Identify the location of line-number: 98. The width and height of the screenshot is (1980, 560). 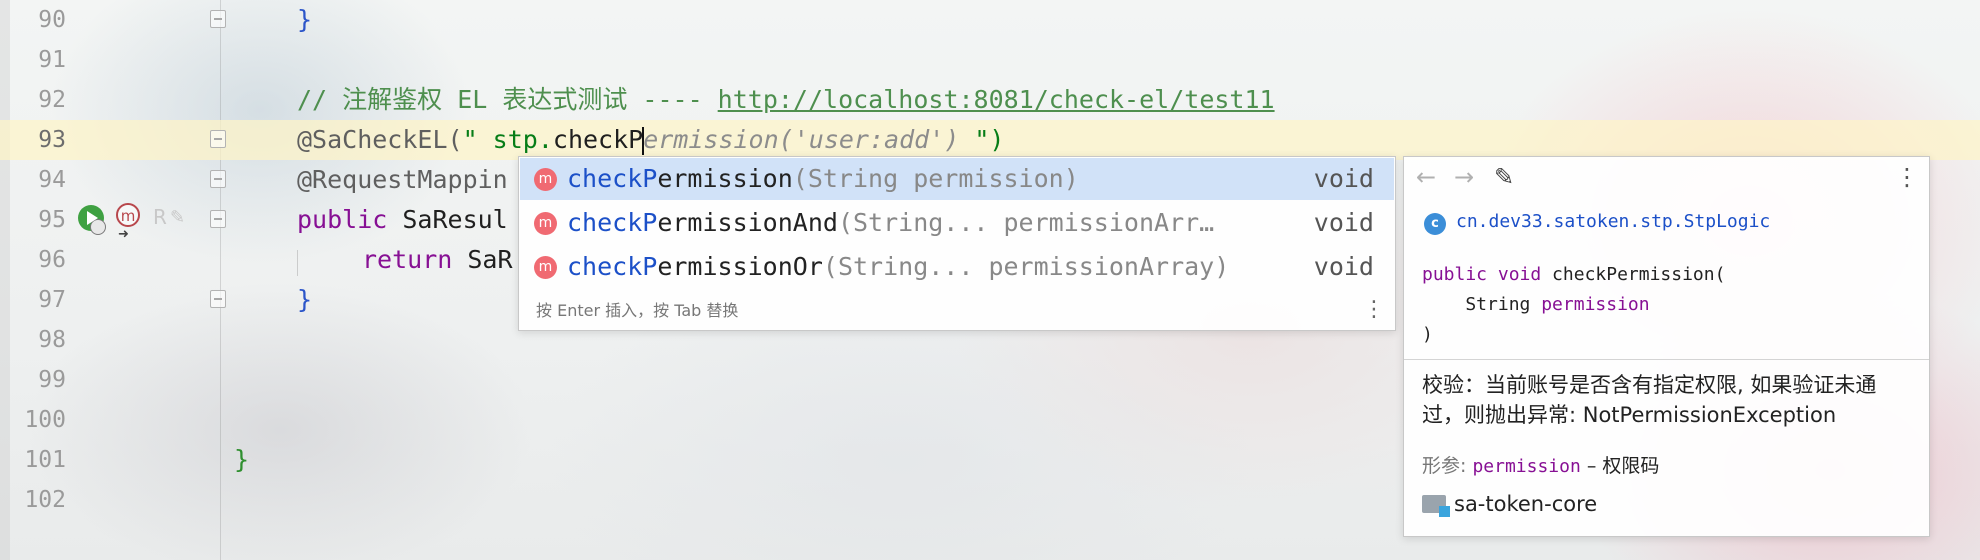
(52, 340).